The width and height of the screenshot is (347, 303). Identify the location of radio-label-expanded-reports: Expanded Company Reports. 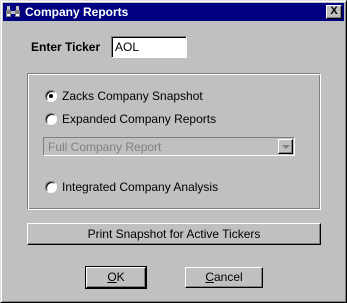
(139, 119).